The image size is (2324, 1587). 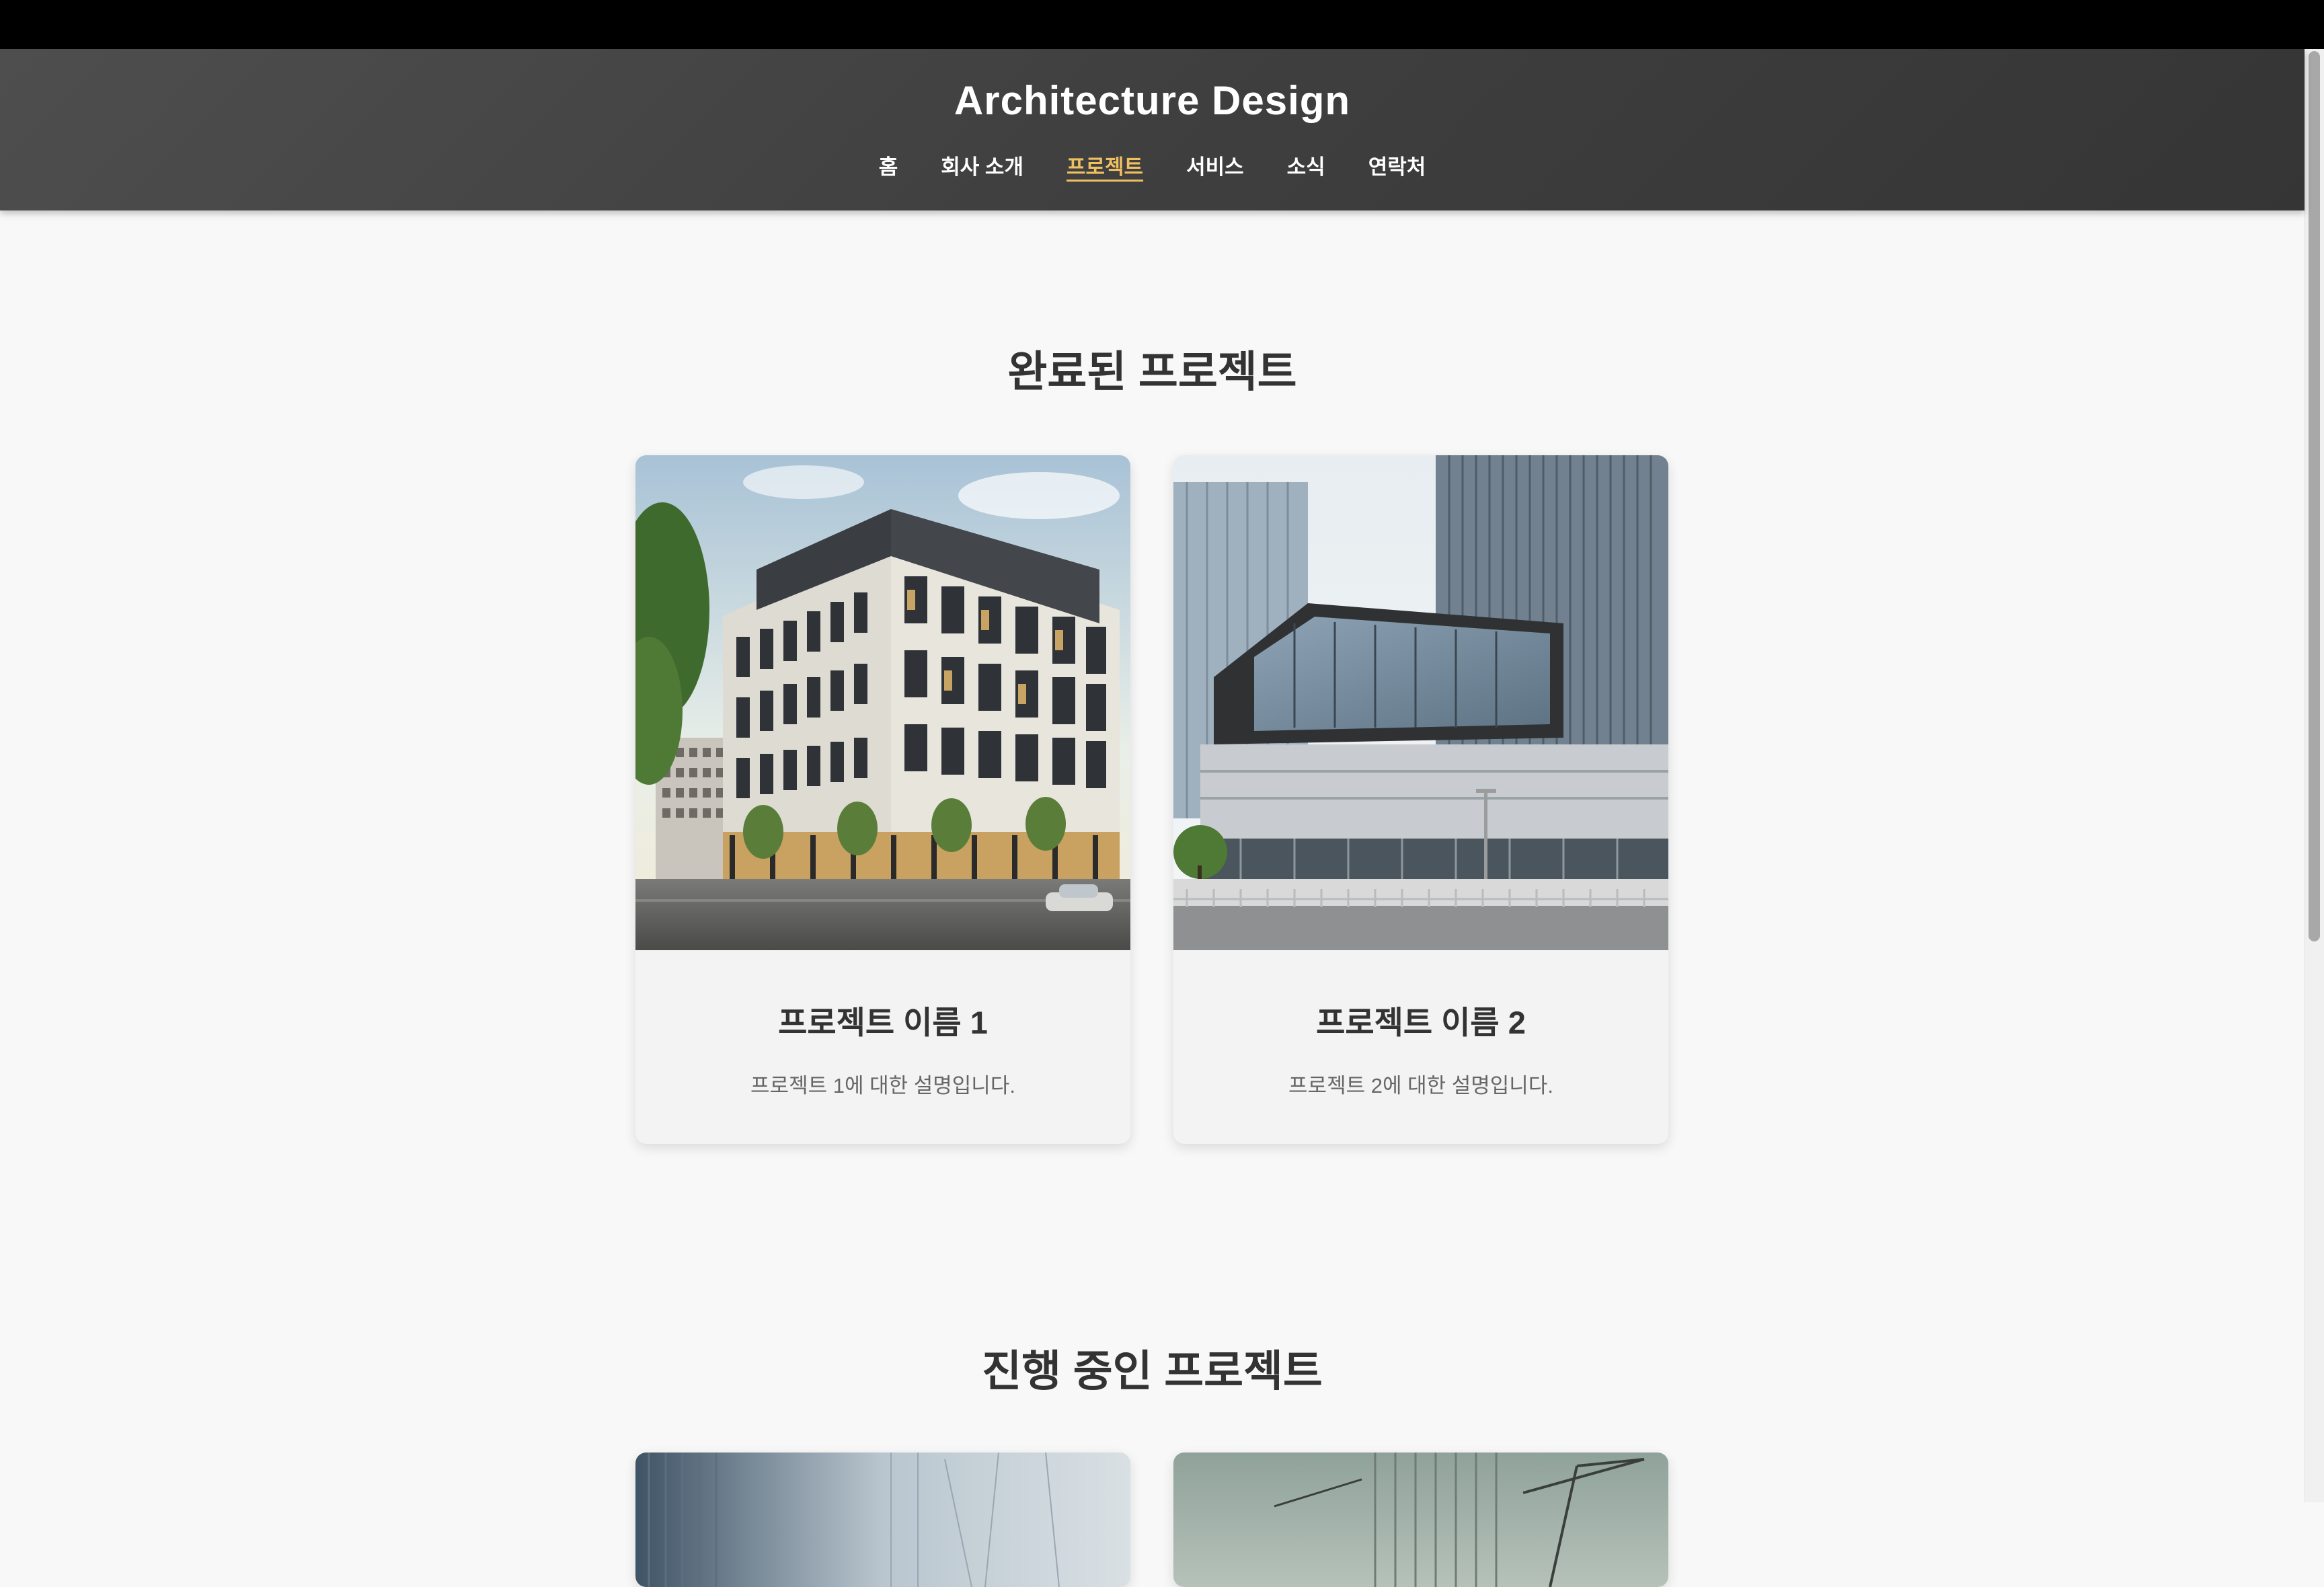 I want to click on nav-item-news: 소식, so click(x=1306, y=167).